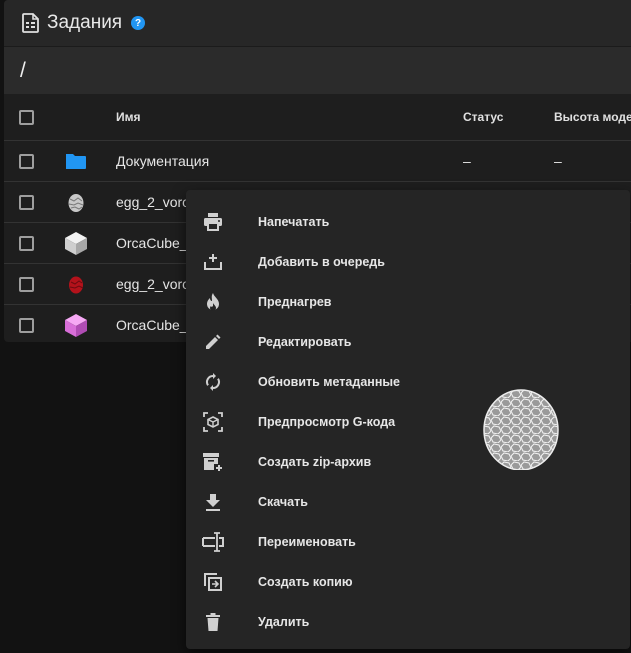 The width and height of the screenshot is (631, 653). What do you see at coordinates (213, 582) in the screenshot?
I see `content-copy-icon` at bounding box center [213, 582].